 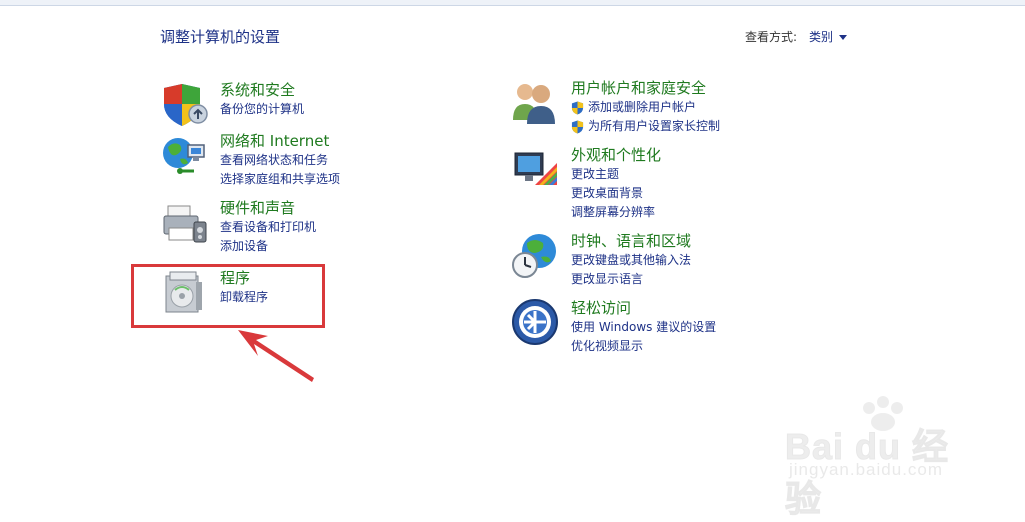 What do you see at coordinates (643, 346) in the screenshot?
I see `optimize-display-link: 优化视频显示` at bounding box center [643, 346].